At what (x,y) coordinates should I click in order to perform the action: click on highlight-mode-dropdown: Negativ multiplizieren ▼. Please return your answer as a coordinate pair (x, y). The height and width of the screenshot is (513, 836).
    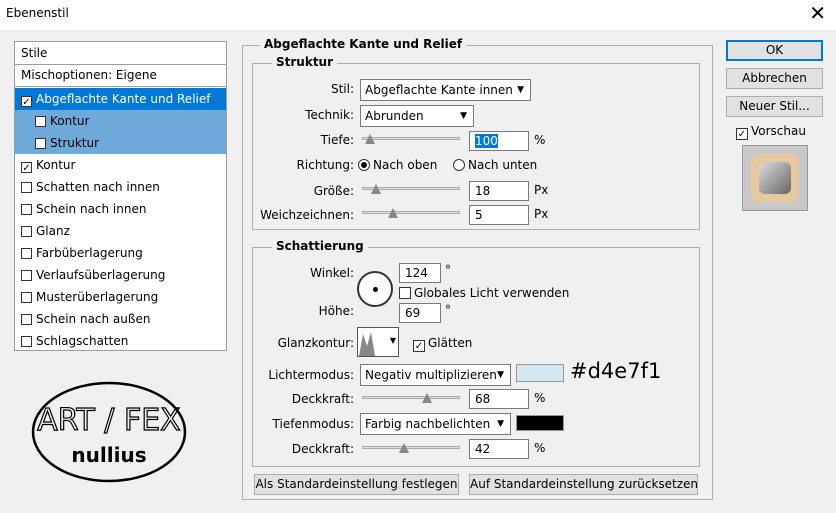
    Looking at the image, I should click on (435, 375).